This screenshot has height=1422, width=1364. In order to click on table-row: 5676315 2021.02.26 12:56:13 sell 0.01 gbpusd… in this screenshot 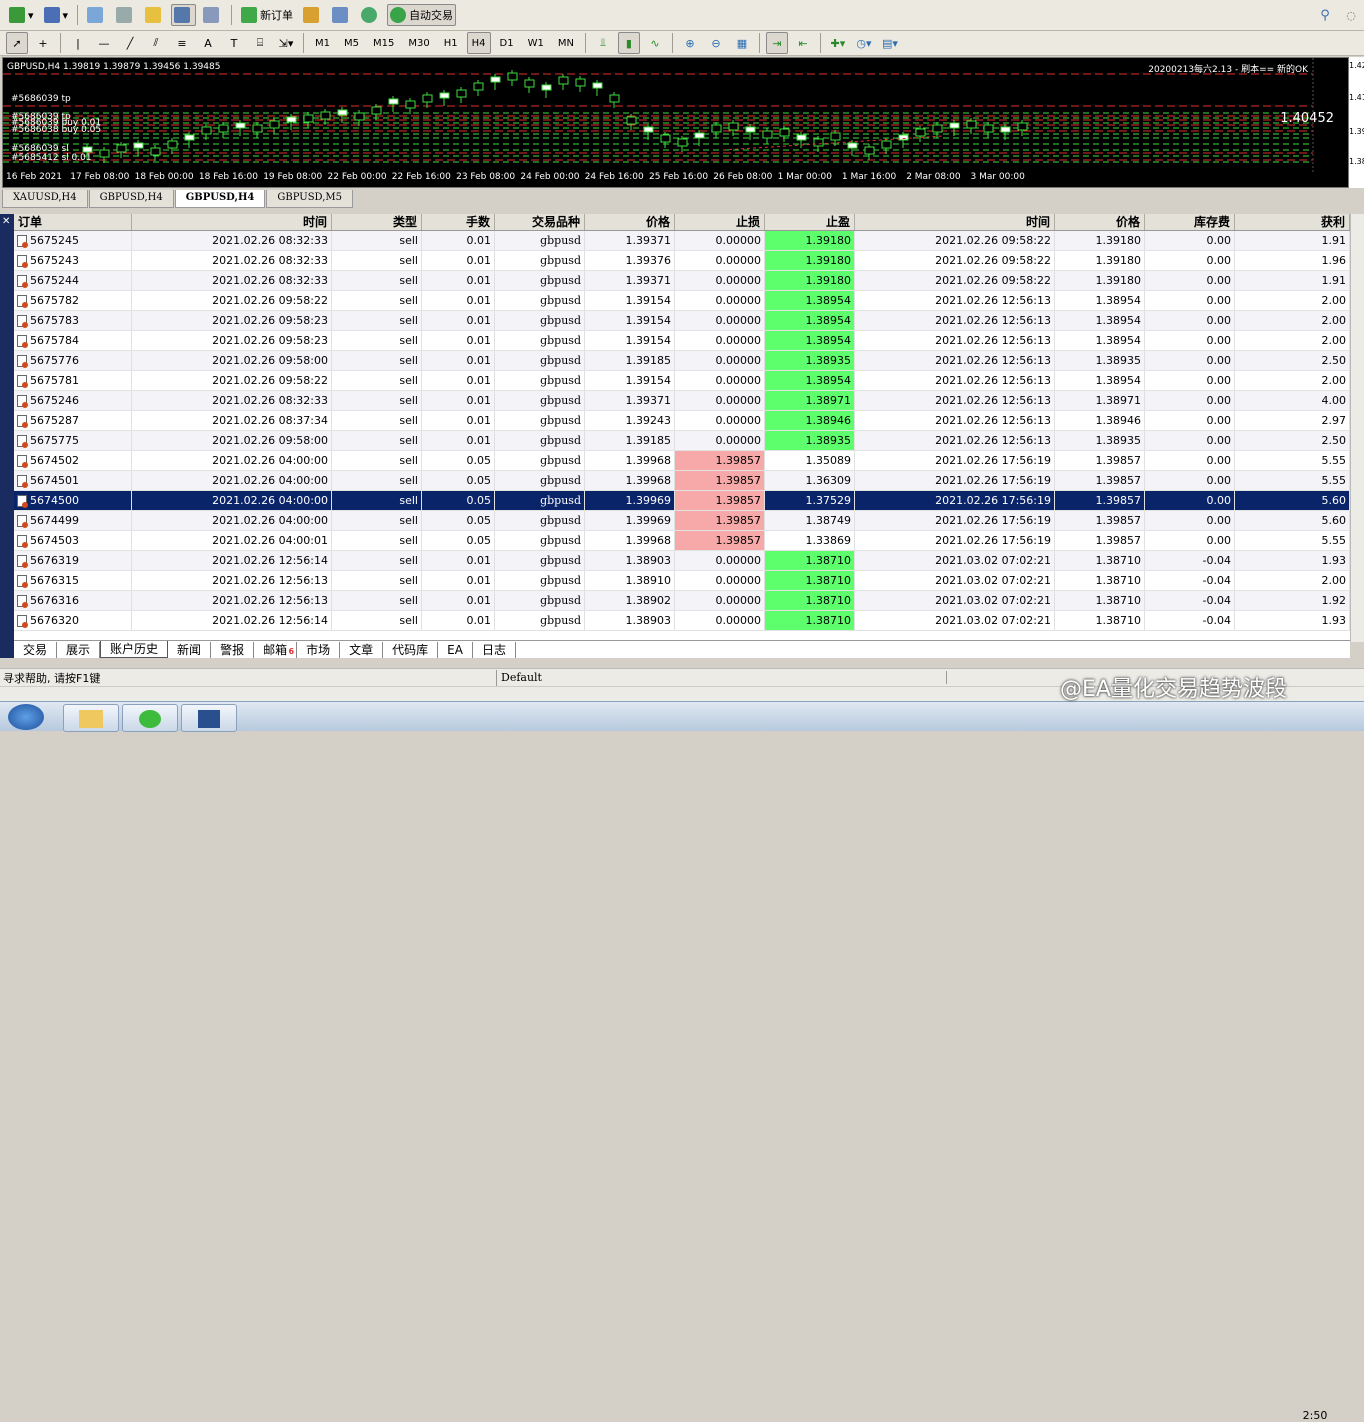, I will do `click(682, 581)`.